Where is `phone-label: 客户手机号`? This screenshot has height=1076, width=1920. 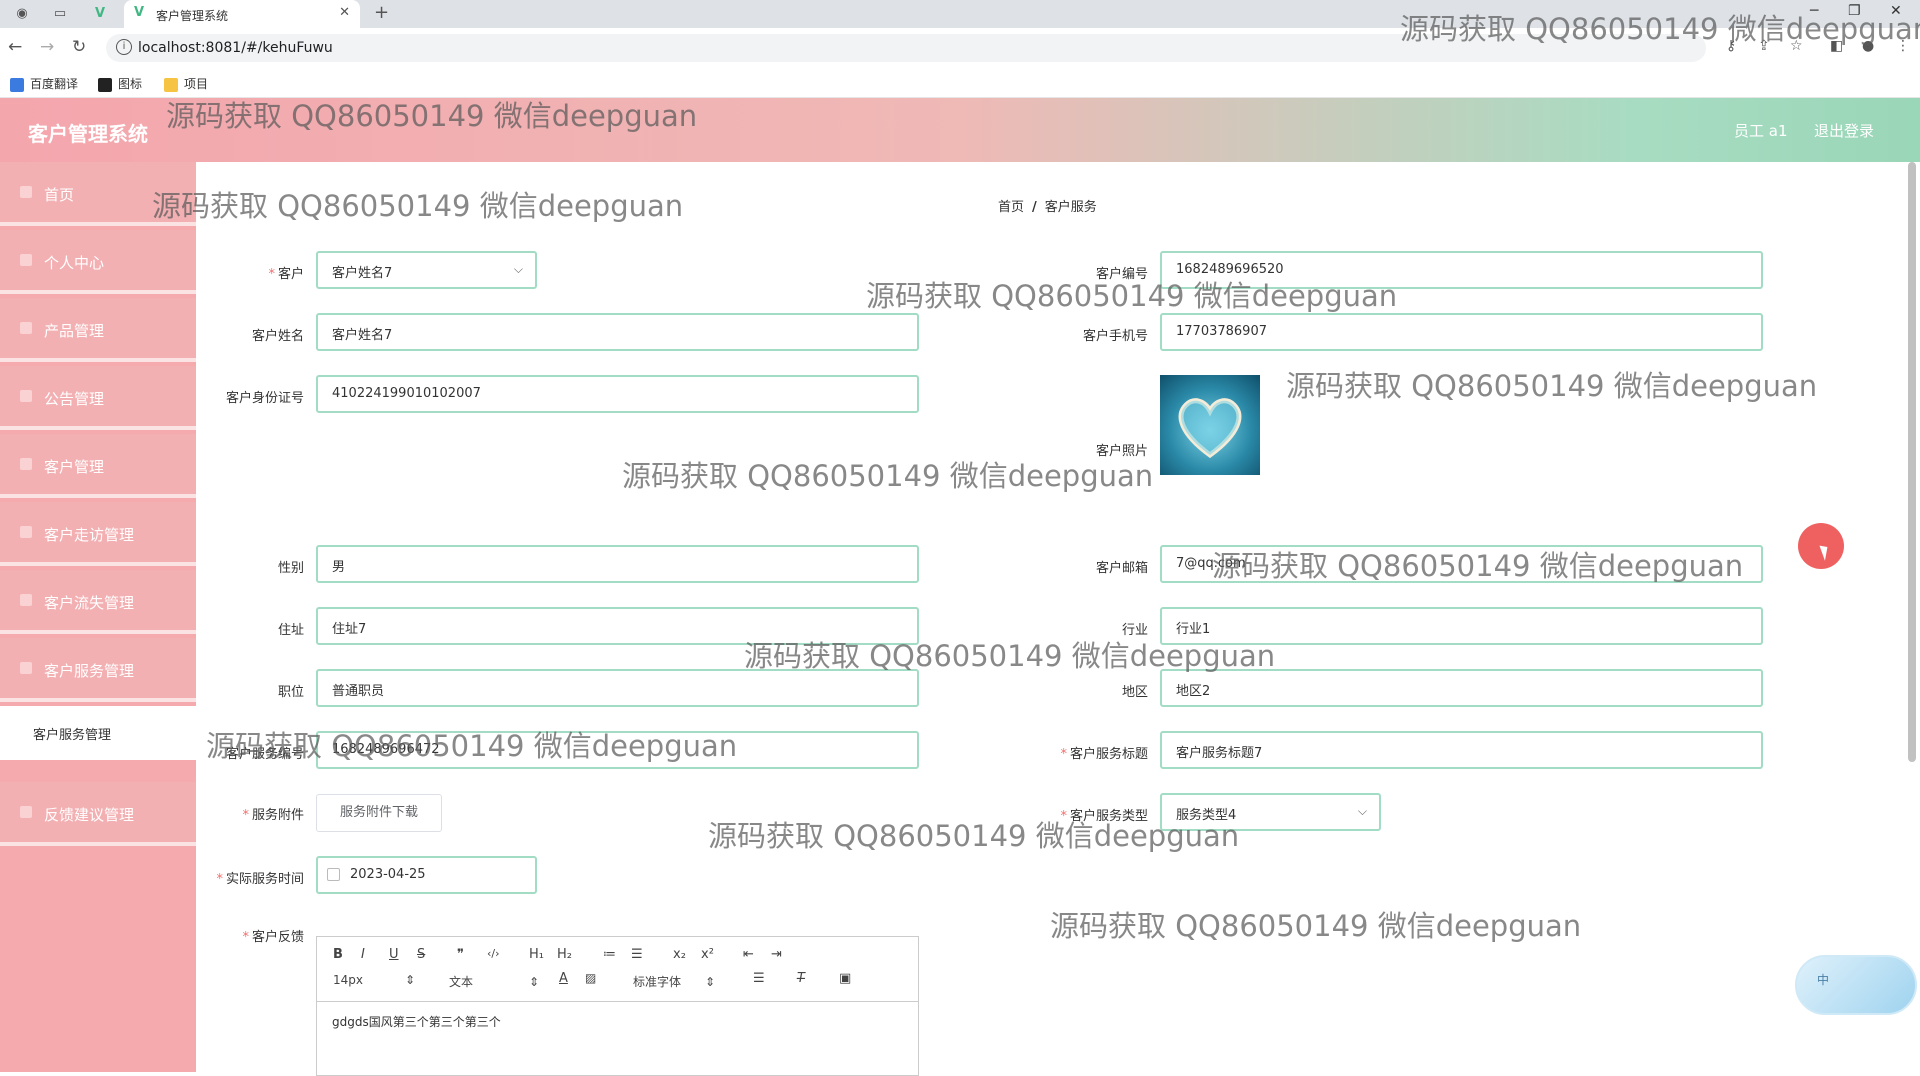
phone-label: 客户手机号 is located at coordinates (1115, 336).